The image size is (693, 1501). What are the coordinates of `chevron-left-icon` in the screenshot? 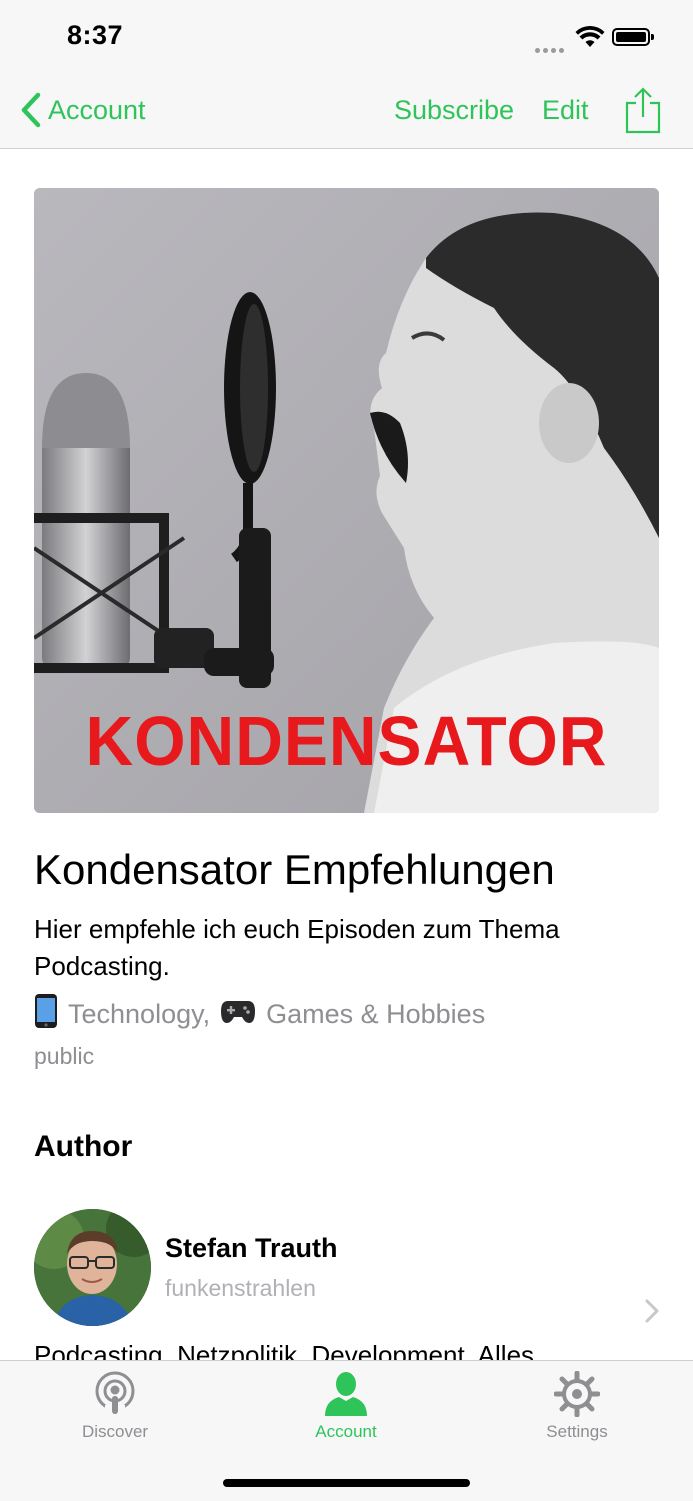 It's located at (31, 110).